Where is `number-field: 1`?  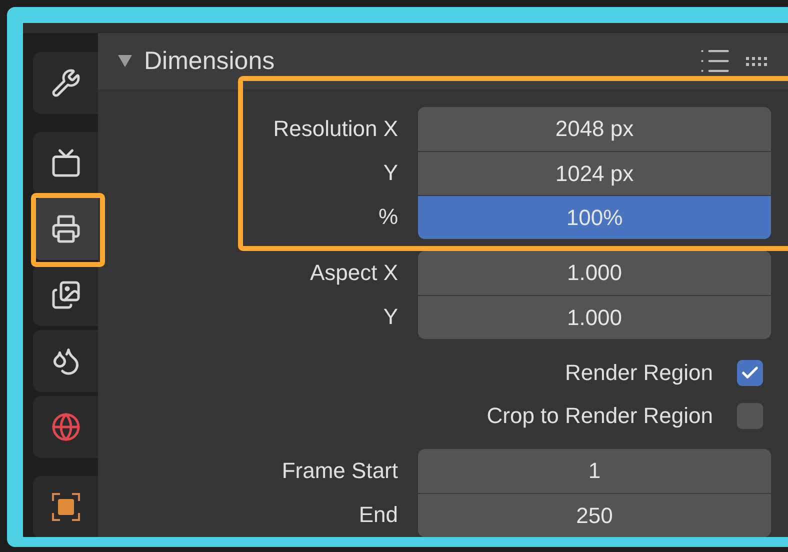 number-field: 1 is located at coordinates (594, 471).